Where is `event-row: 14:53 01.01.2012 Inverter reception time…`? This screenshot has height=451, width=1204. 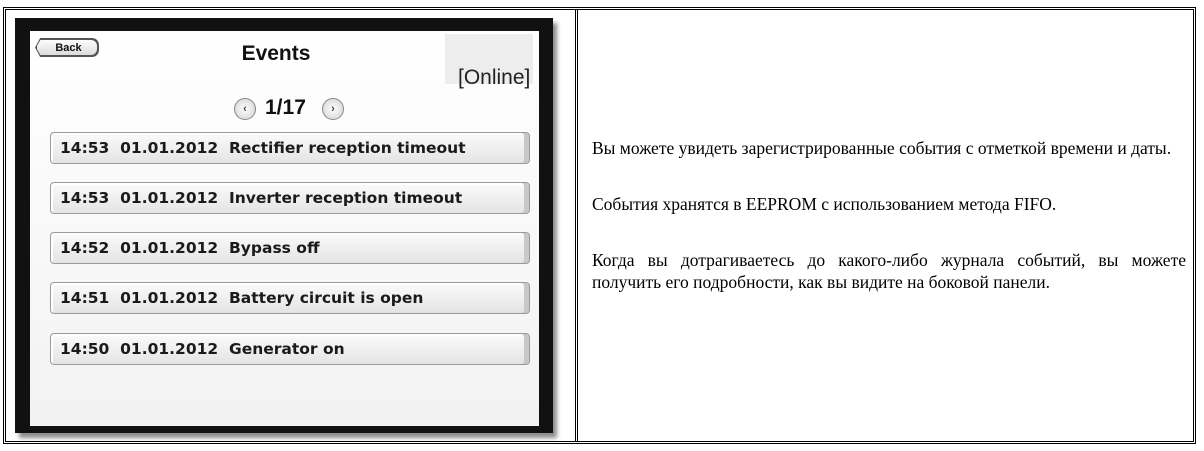
event-row: 14:53 01.01.2012 Inverter reception time… is located at coordinates (290, 198).